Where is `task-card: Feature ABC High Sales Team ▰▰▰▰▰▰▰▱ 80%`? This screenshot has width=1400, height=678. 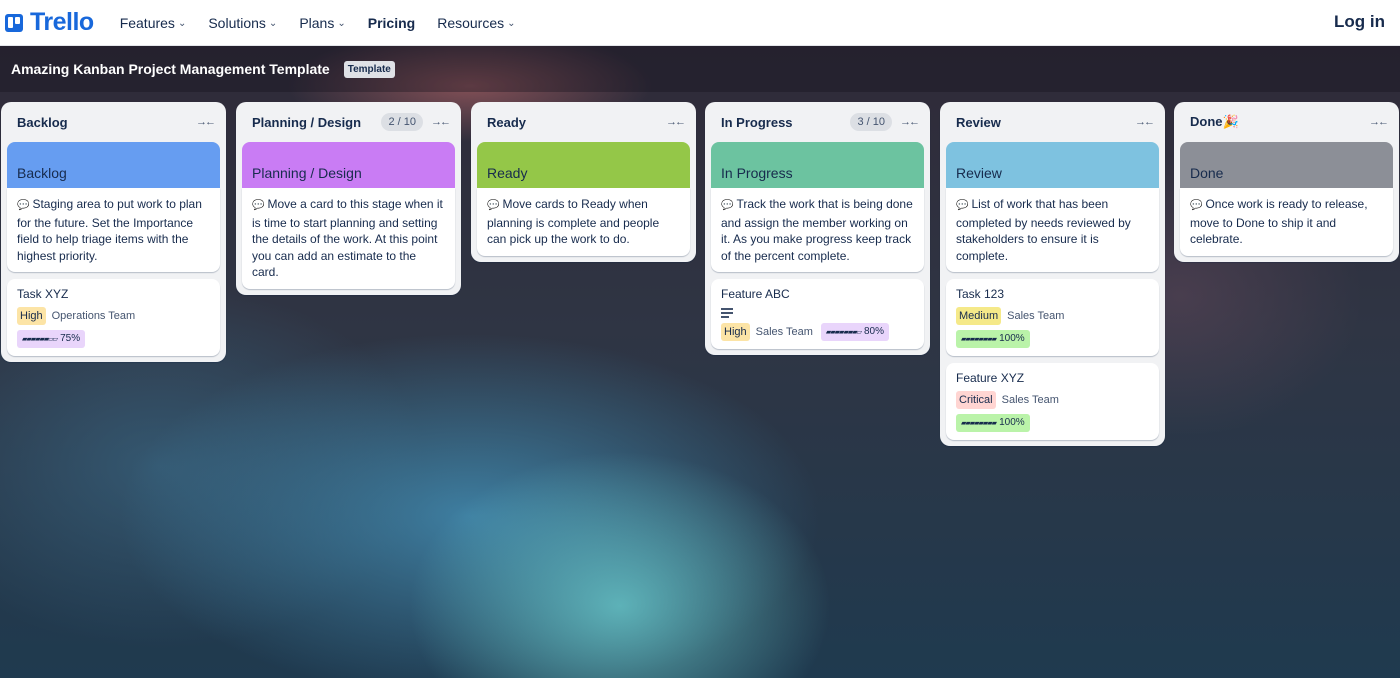
task-card: Feature ABC High Sales Team ▰▰▰▰▰▰▰▱ 80% is located at coordinates (817, 314).